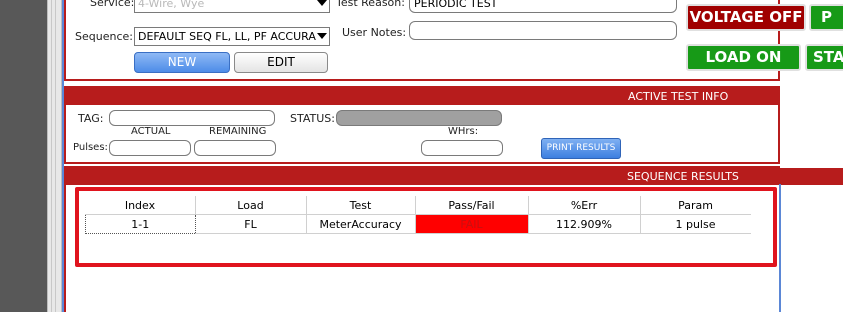 The height and width of the screenshot is (312, 843). I want to click on whrs-label: WHrs:, so click(463, 131).